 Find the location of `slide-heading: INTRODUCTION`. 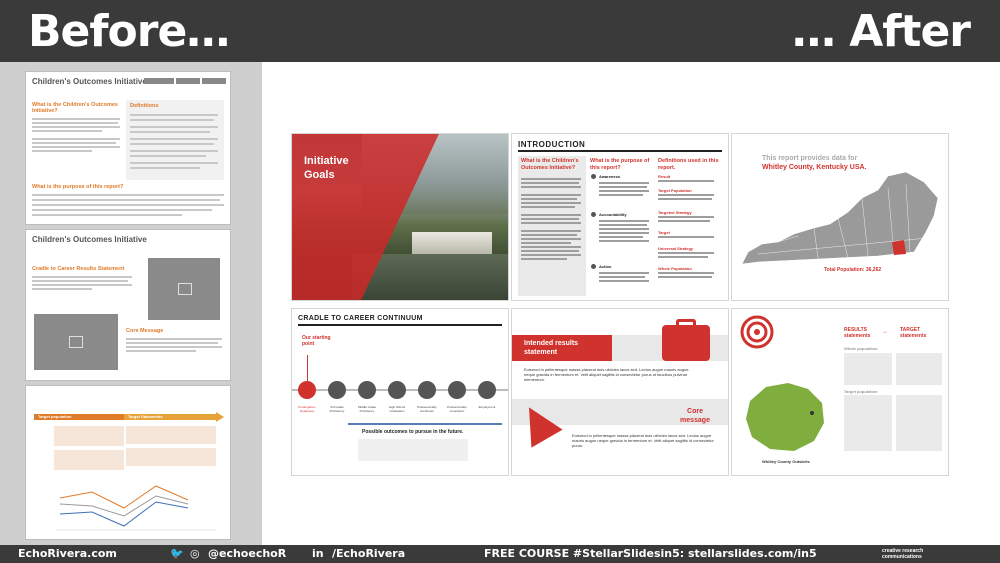

slide-heading: INTRODUCTION is located at coordinates (552, 144).